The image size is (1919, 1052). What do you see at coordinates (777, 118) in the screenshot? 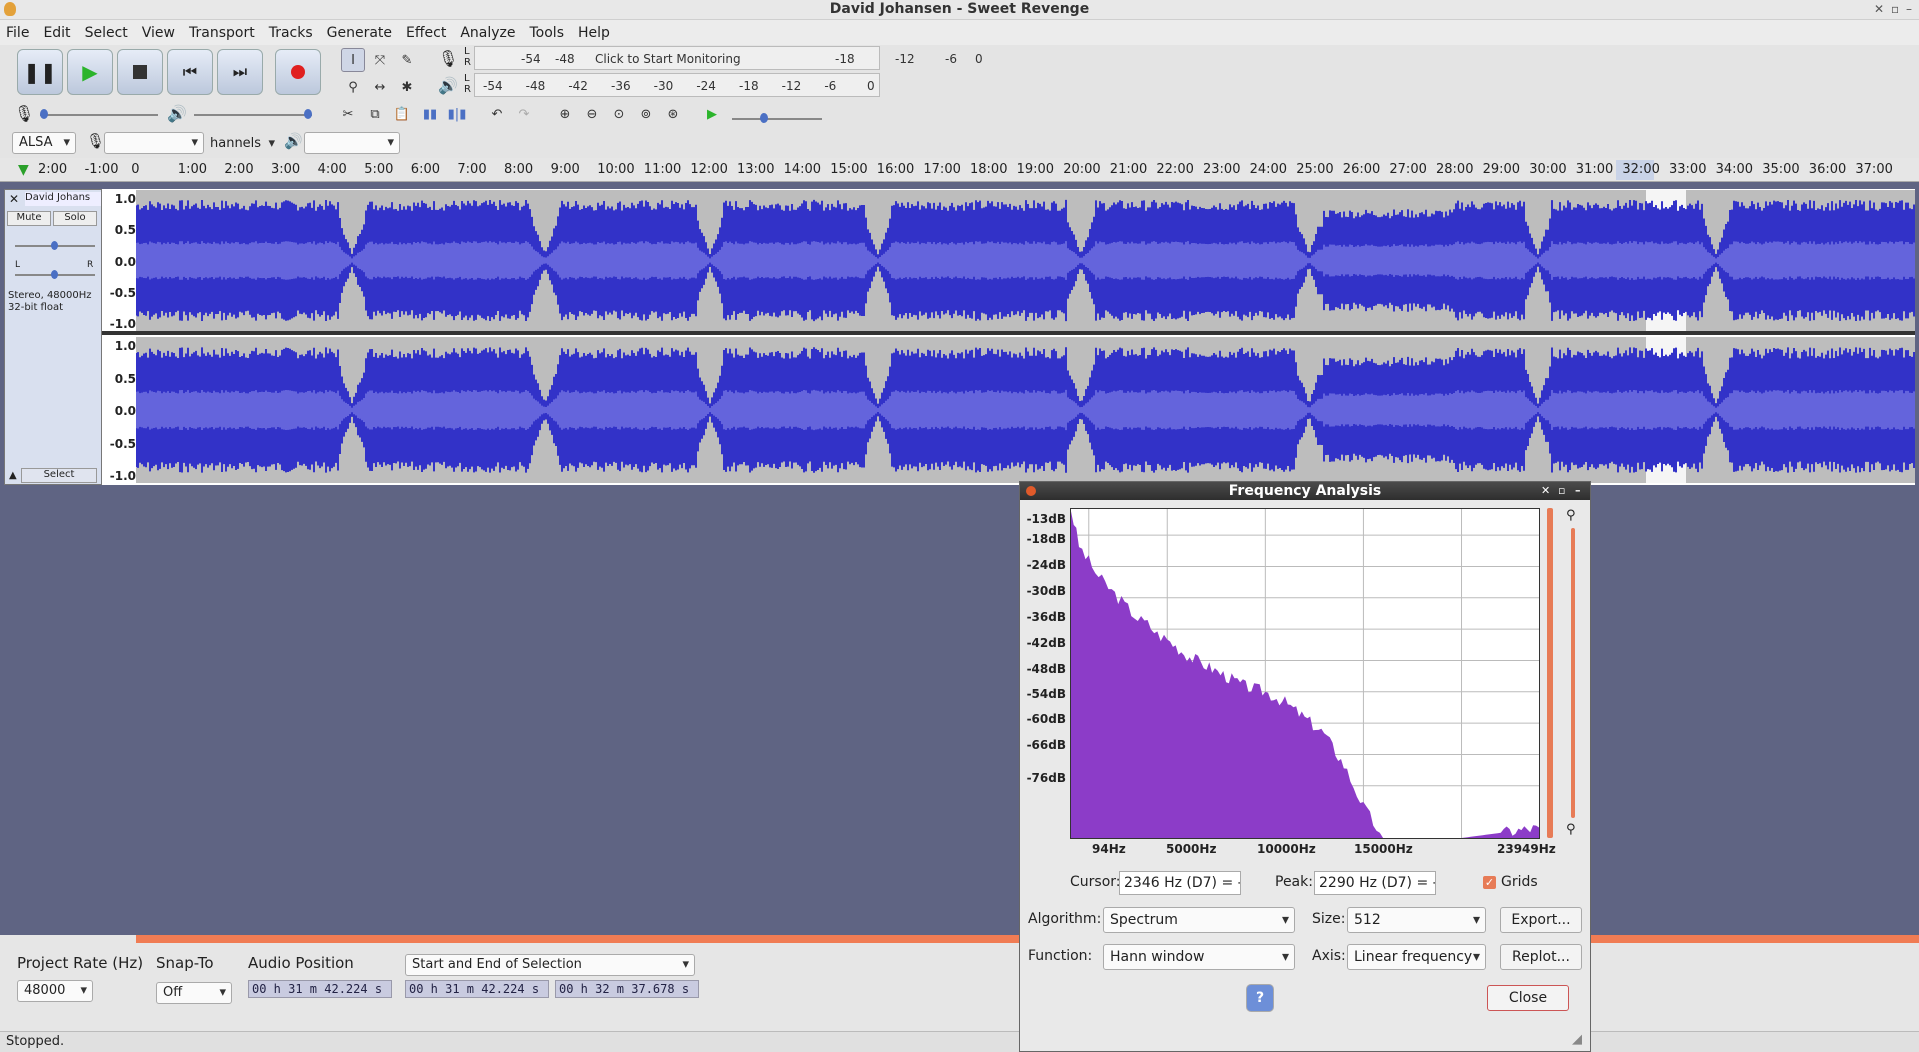
I see `play-speed-slider` at bounding box center [777, 118].